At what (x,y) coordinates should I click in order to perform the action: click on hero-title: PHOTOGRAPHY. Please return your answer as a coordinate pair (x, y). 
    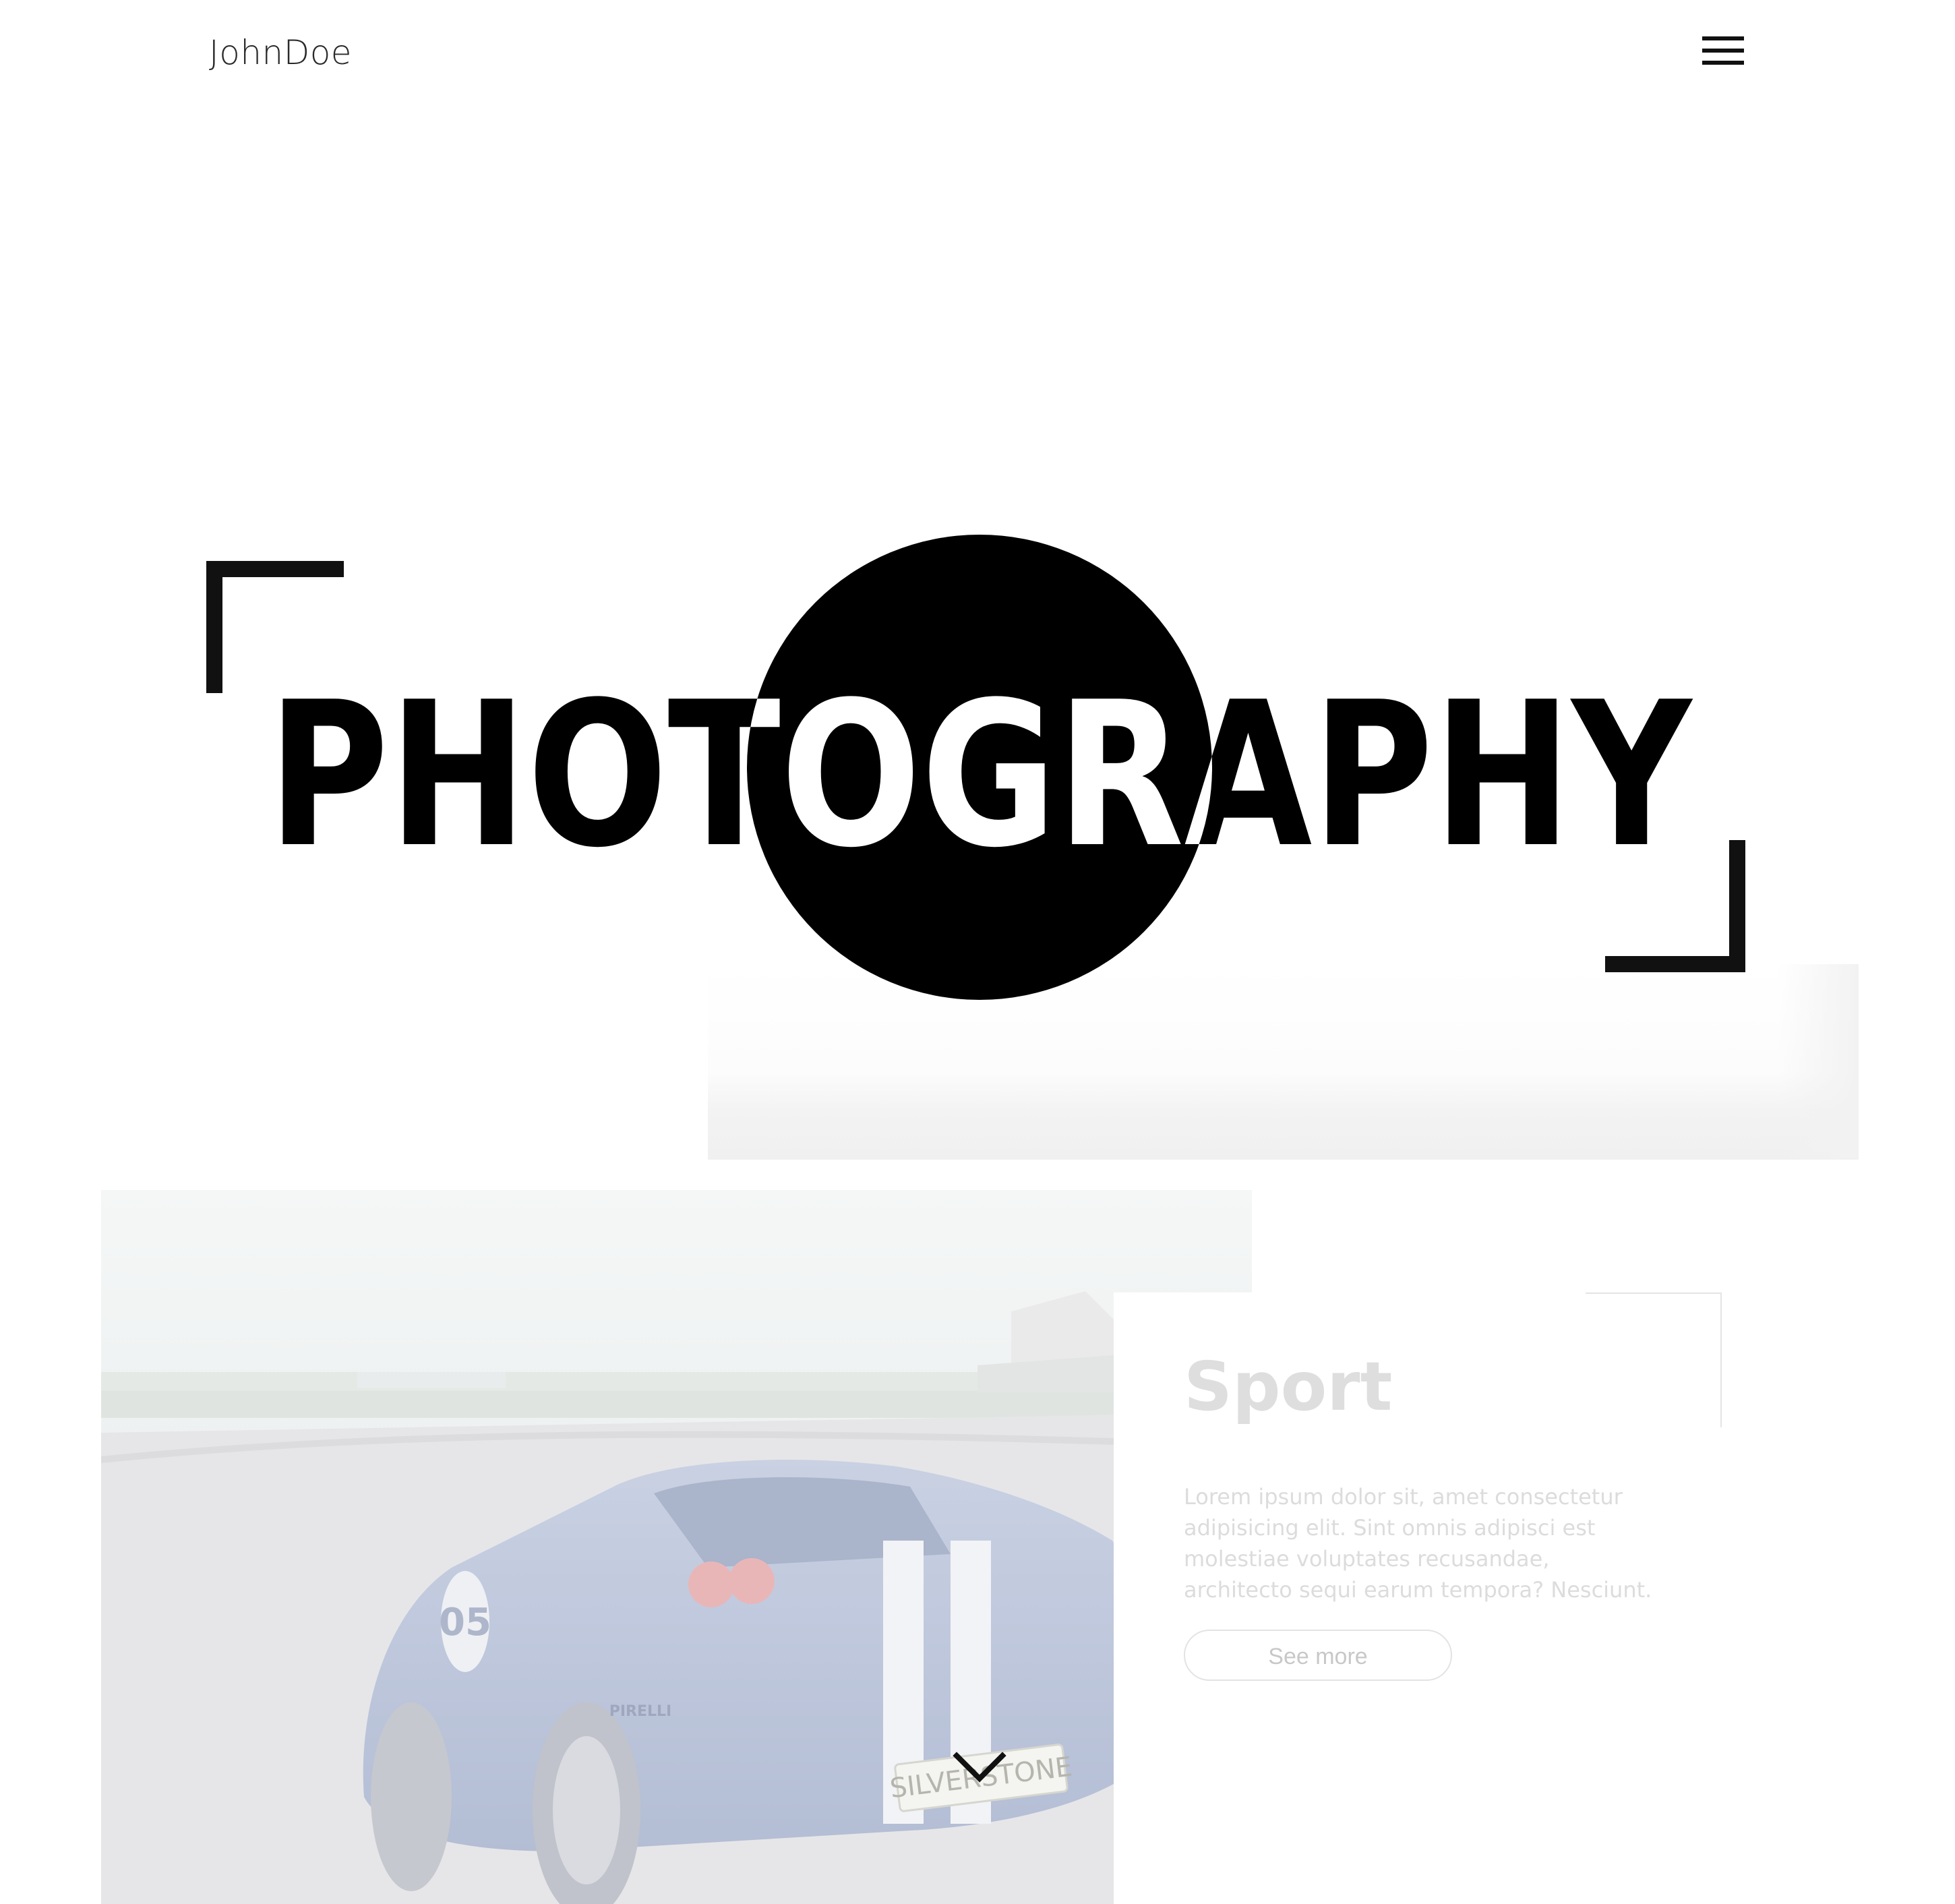
    Looking at the image, I should click on (980, 775).